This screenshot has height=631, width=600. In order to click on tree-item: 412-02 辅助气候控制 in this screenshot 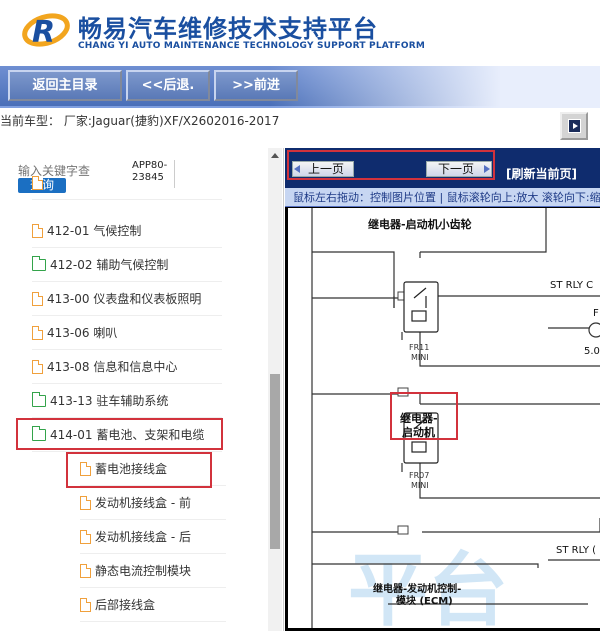, I will do `click(127, 265)`.